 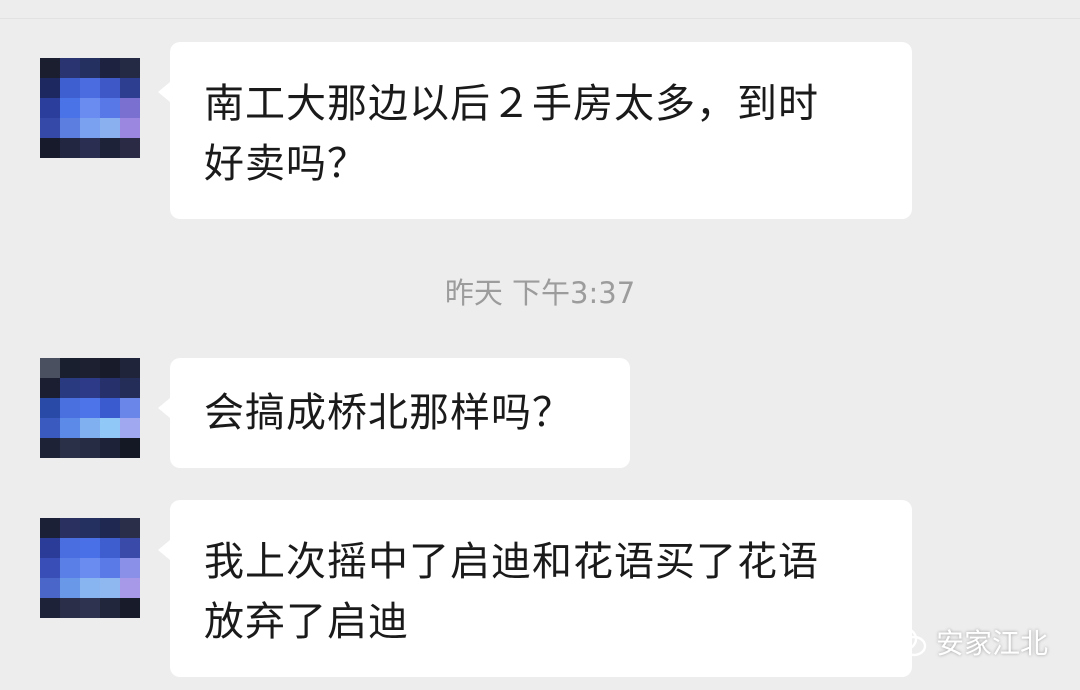 What do you see at coordinates (992, 643) in the screenshot?
I see `watermark-label: 安家江北` at bounding box center [992, 643].